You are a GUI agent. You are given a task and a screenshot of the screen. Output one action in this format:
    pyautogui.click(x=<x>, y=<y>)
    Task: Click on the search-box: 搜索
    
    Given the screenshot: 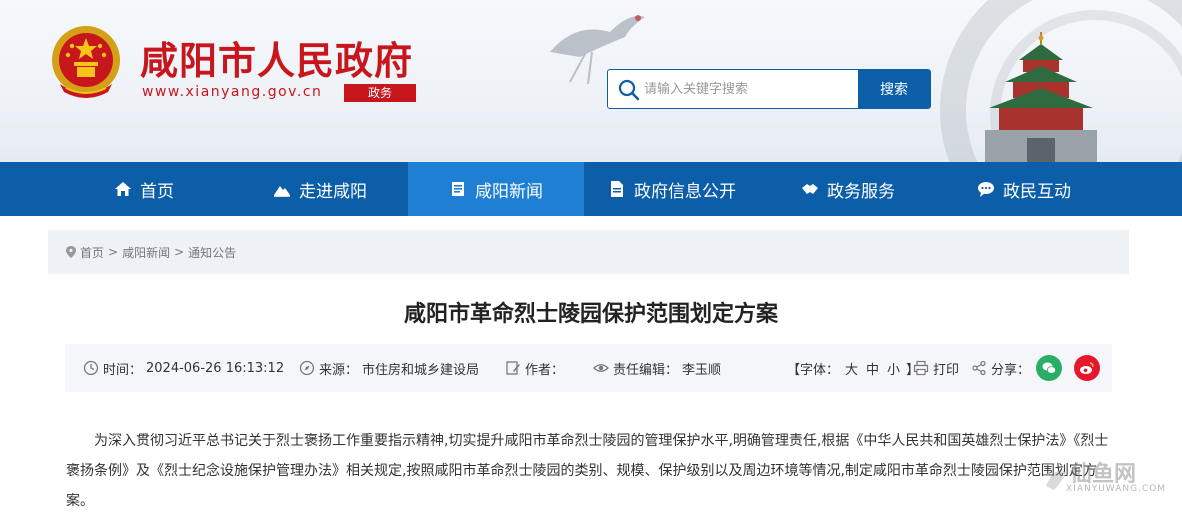 What is the action you would take?
    pyautogui.click(x=769, y=89)
    